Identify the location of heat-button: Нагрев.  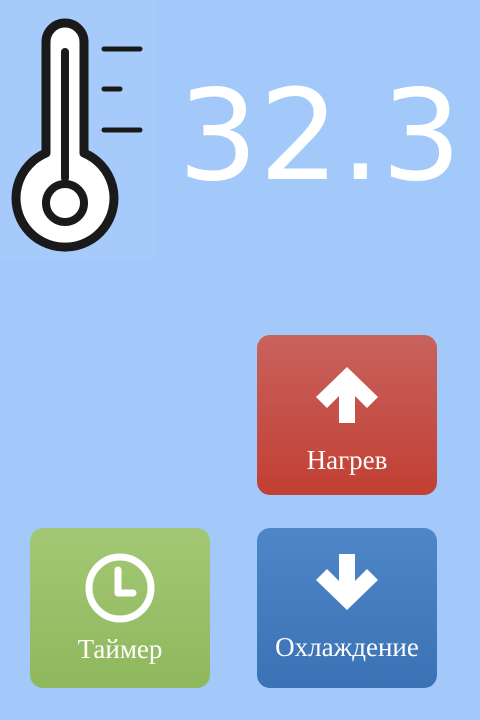
(347, 415).